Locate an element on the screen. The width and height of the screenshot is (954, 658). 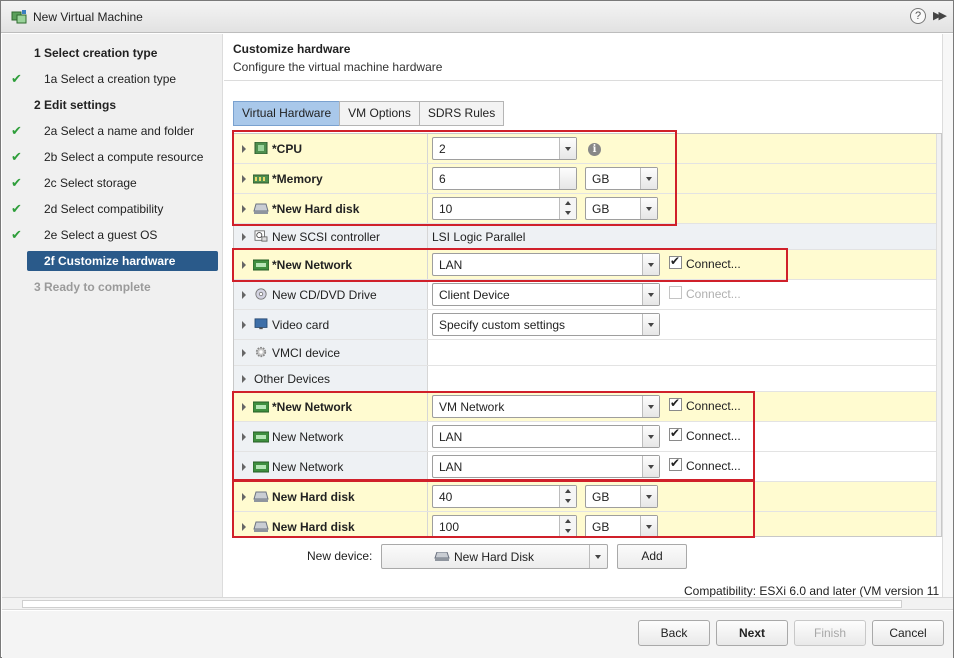
step-label: 2d Select compatibility is located at coordinates (104, 209).